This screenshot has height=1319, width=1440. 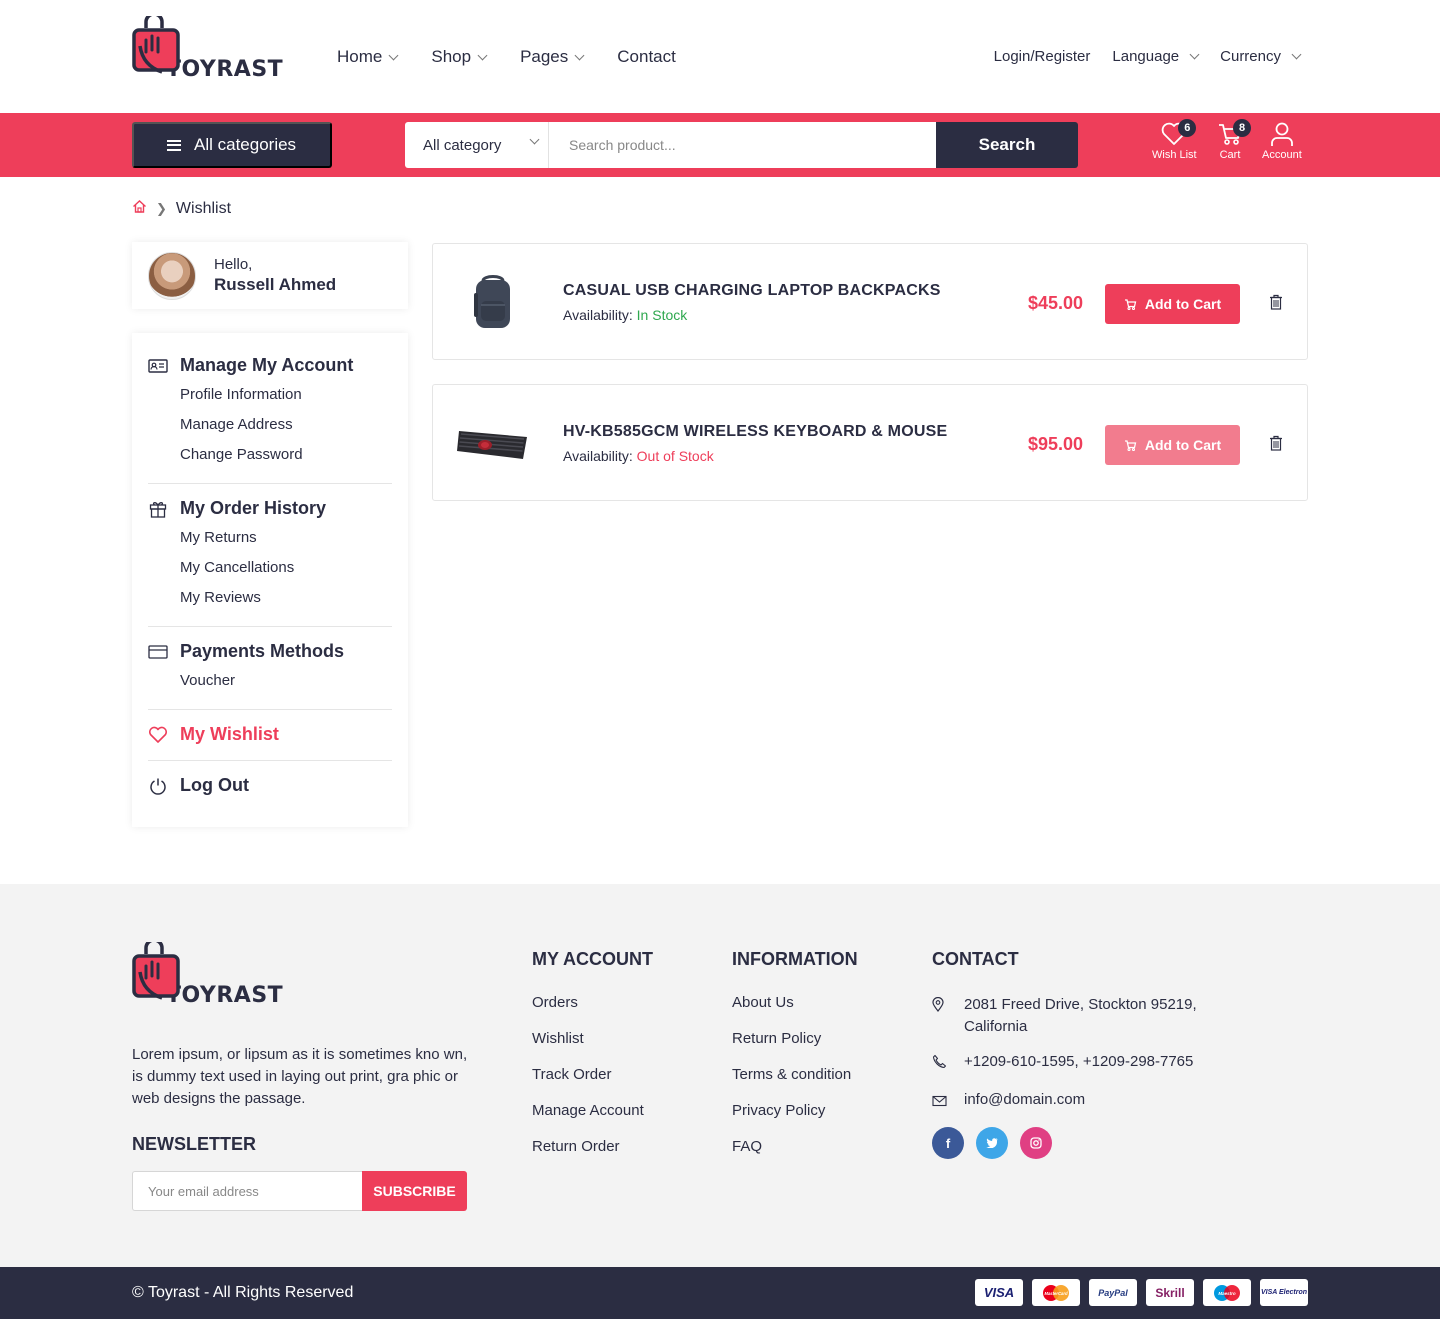 I want to click on login-register-link: Login/Register, so click(x=1042, y=56).